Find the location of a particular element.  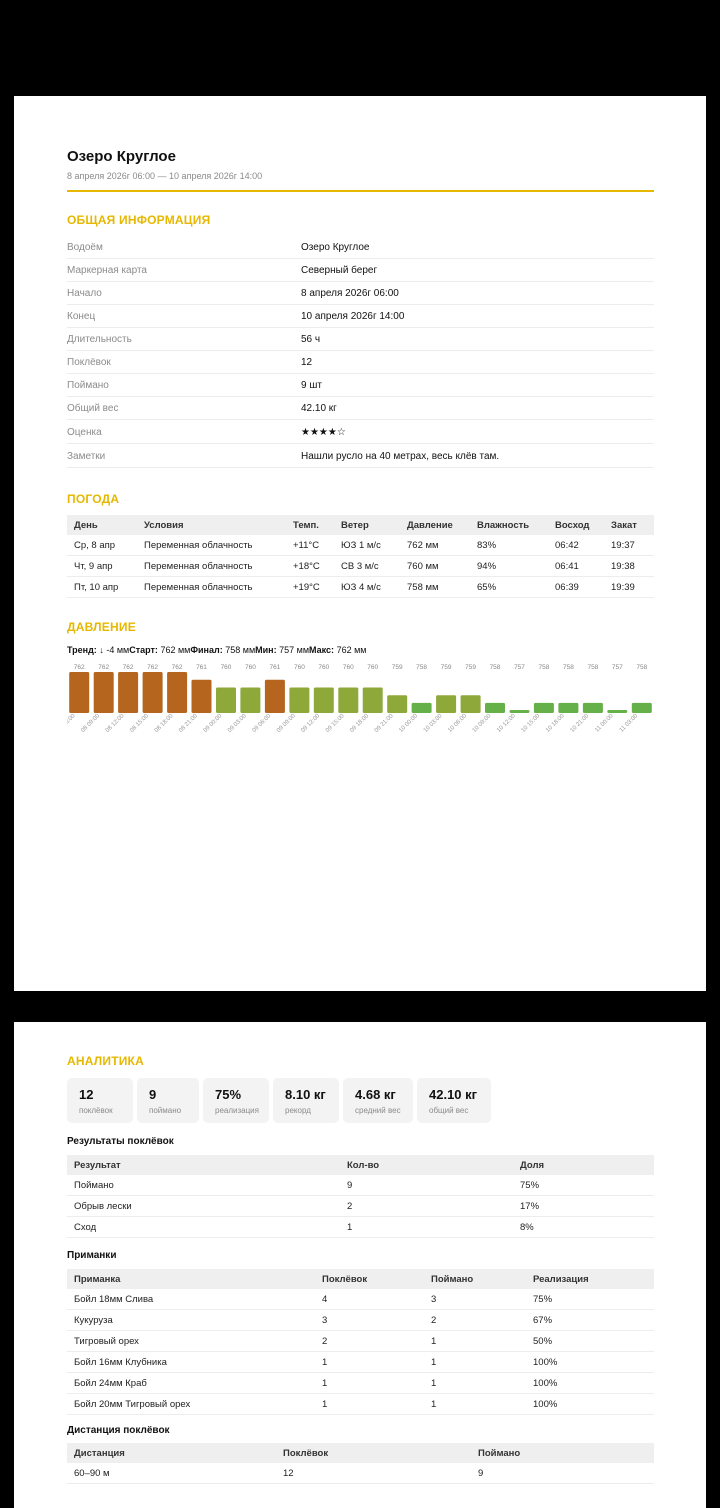

stat-label: реализация is located at coordinates (237, 1110).